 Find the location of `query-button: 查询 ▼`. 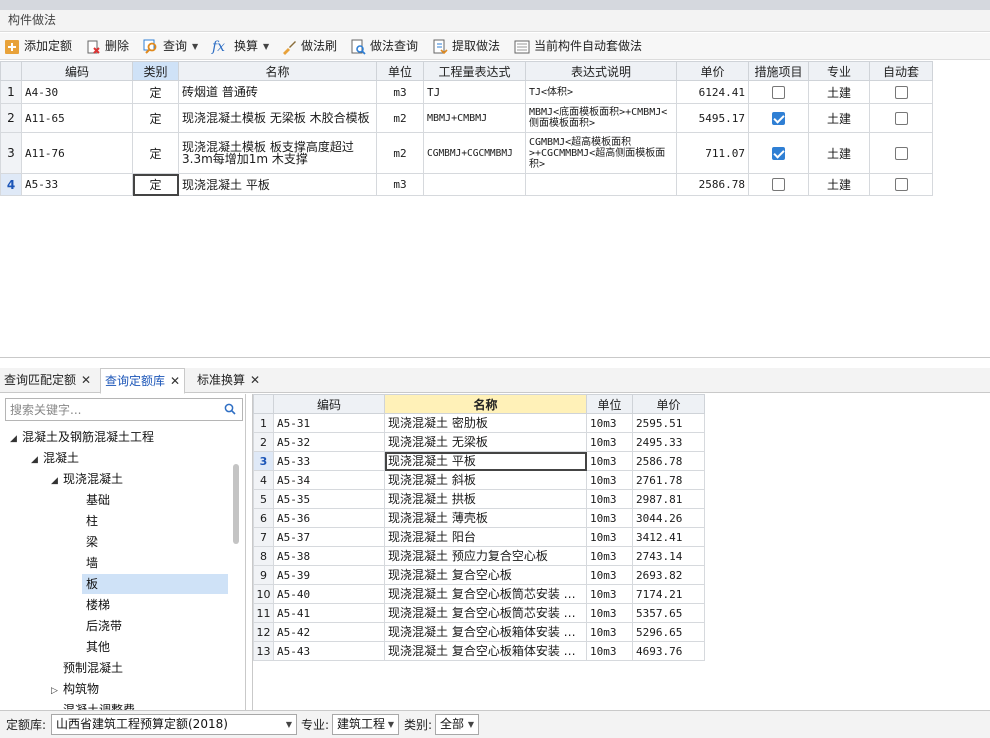

query-button: 查询 ▼ is located at coordinates (170, 46).